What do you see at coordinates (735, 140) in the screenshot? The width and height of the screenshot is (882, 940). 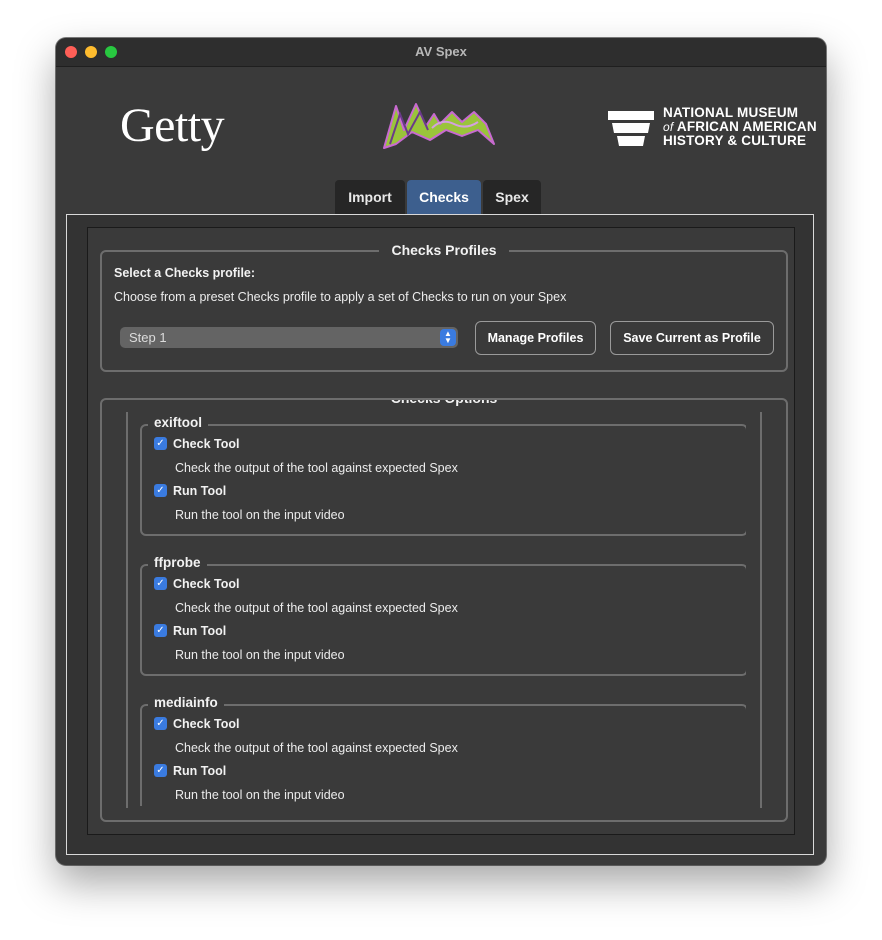 I see `nmaahc-line-3: HISTORY & CULTURE` at bounding box center [735, 140].